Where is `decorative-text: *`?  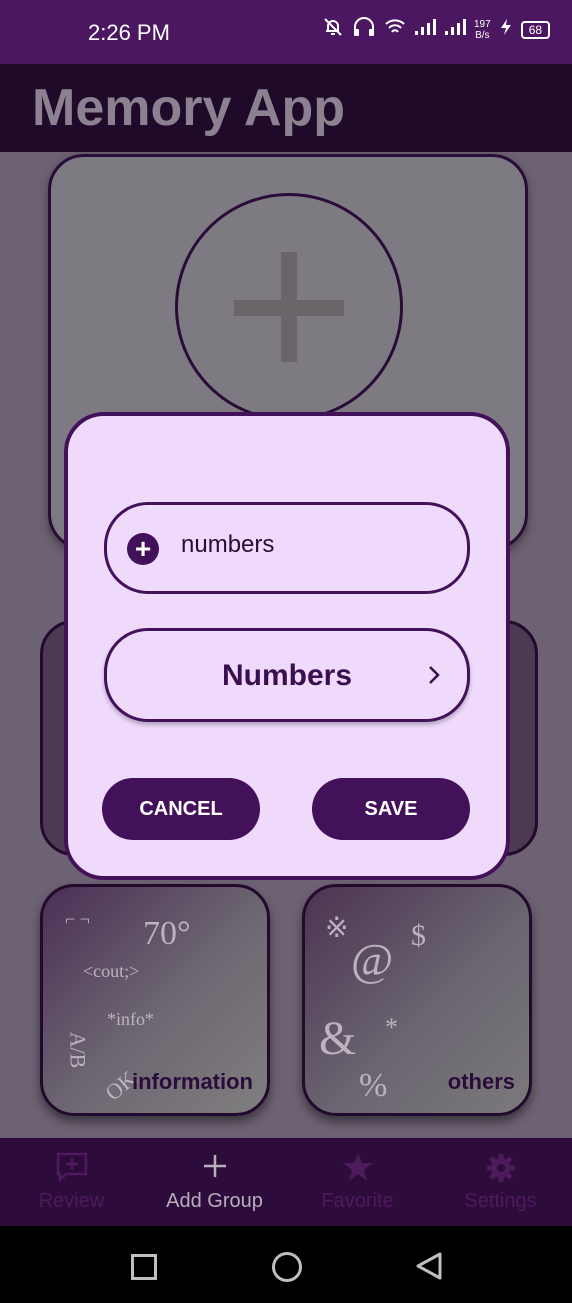
decorative-text: * is located at coordinates (391, 1027).